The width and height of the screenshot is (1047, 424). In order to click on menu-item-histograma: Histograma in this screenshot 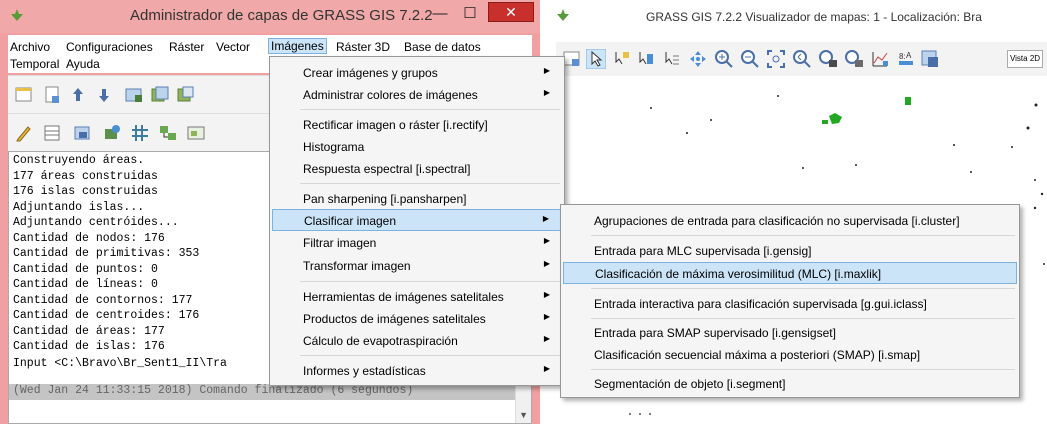, I will do `click(417, 147)`.